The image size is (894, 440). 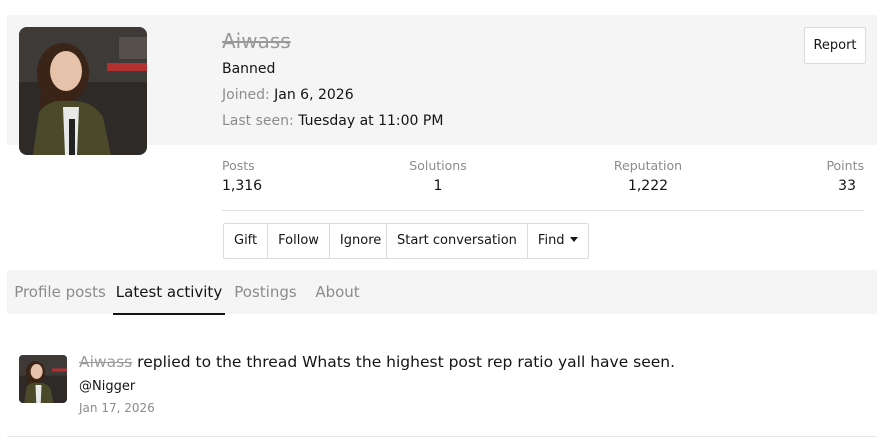 What do you see at coordinates (438, 186) in the screenshot?
I see `stat-value: 1` at bounding box center [438, 186].